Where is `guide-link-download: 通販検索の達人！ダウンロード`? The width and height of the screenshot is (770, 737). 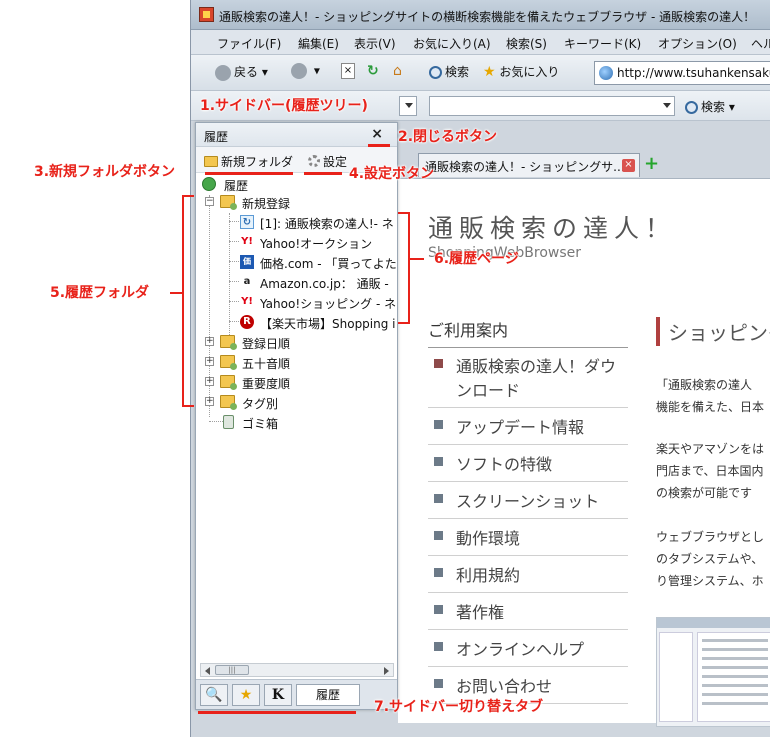
guide-link-download: 通販検索の達人！ダウンロード is located at coordinates (528, 377).